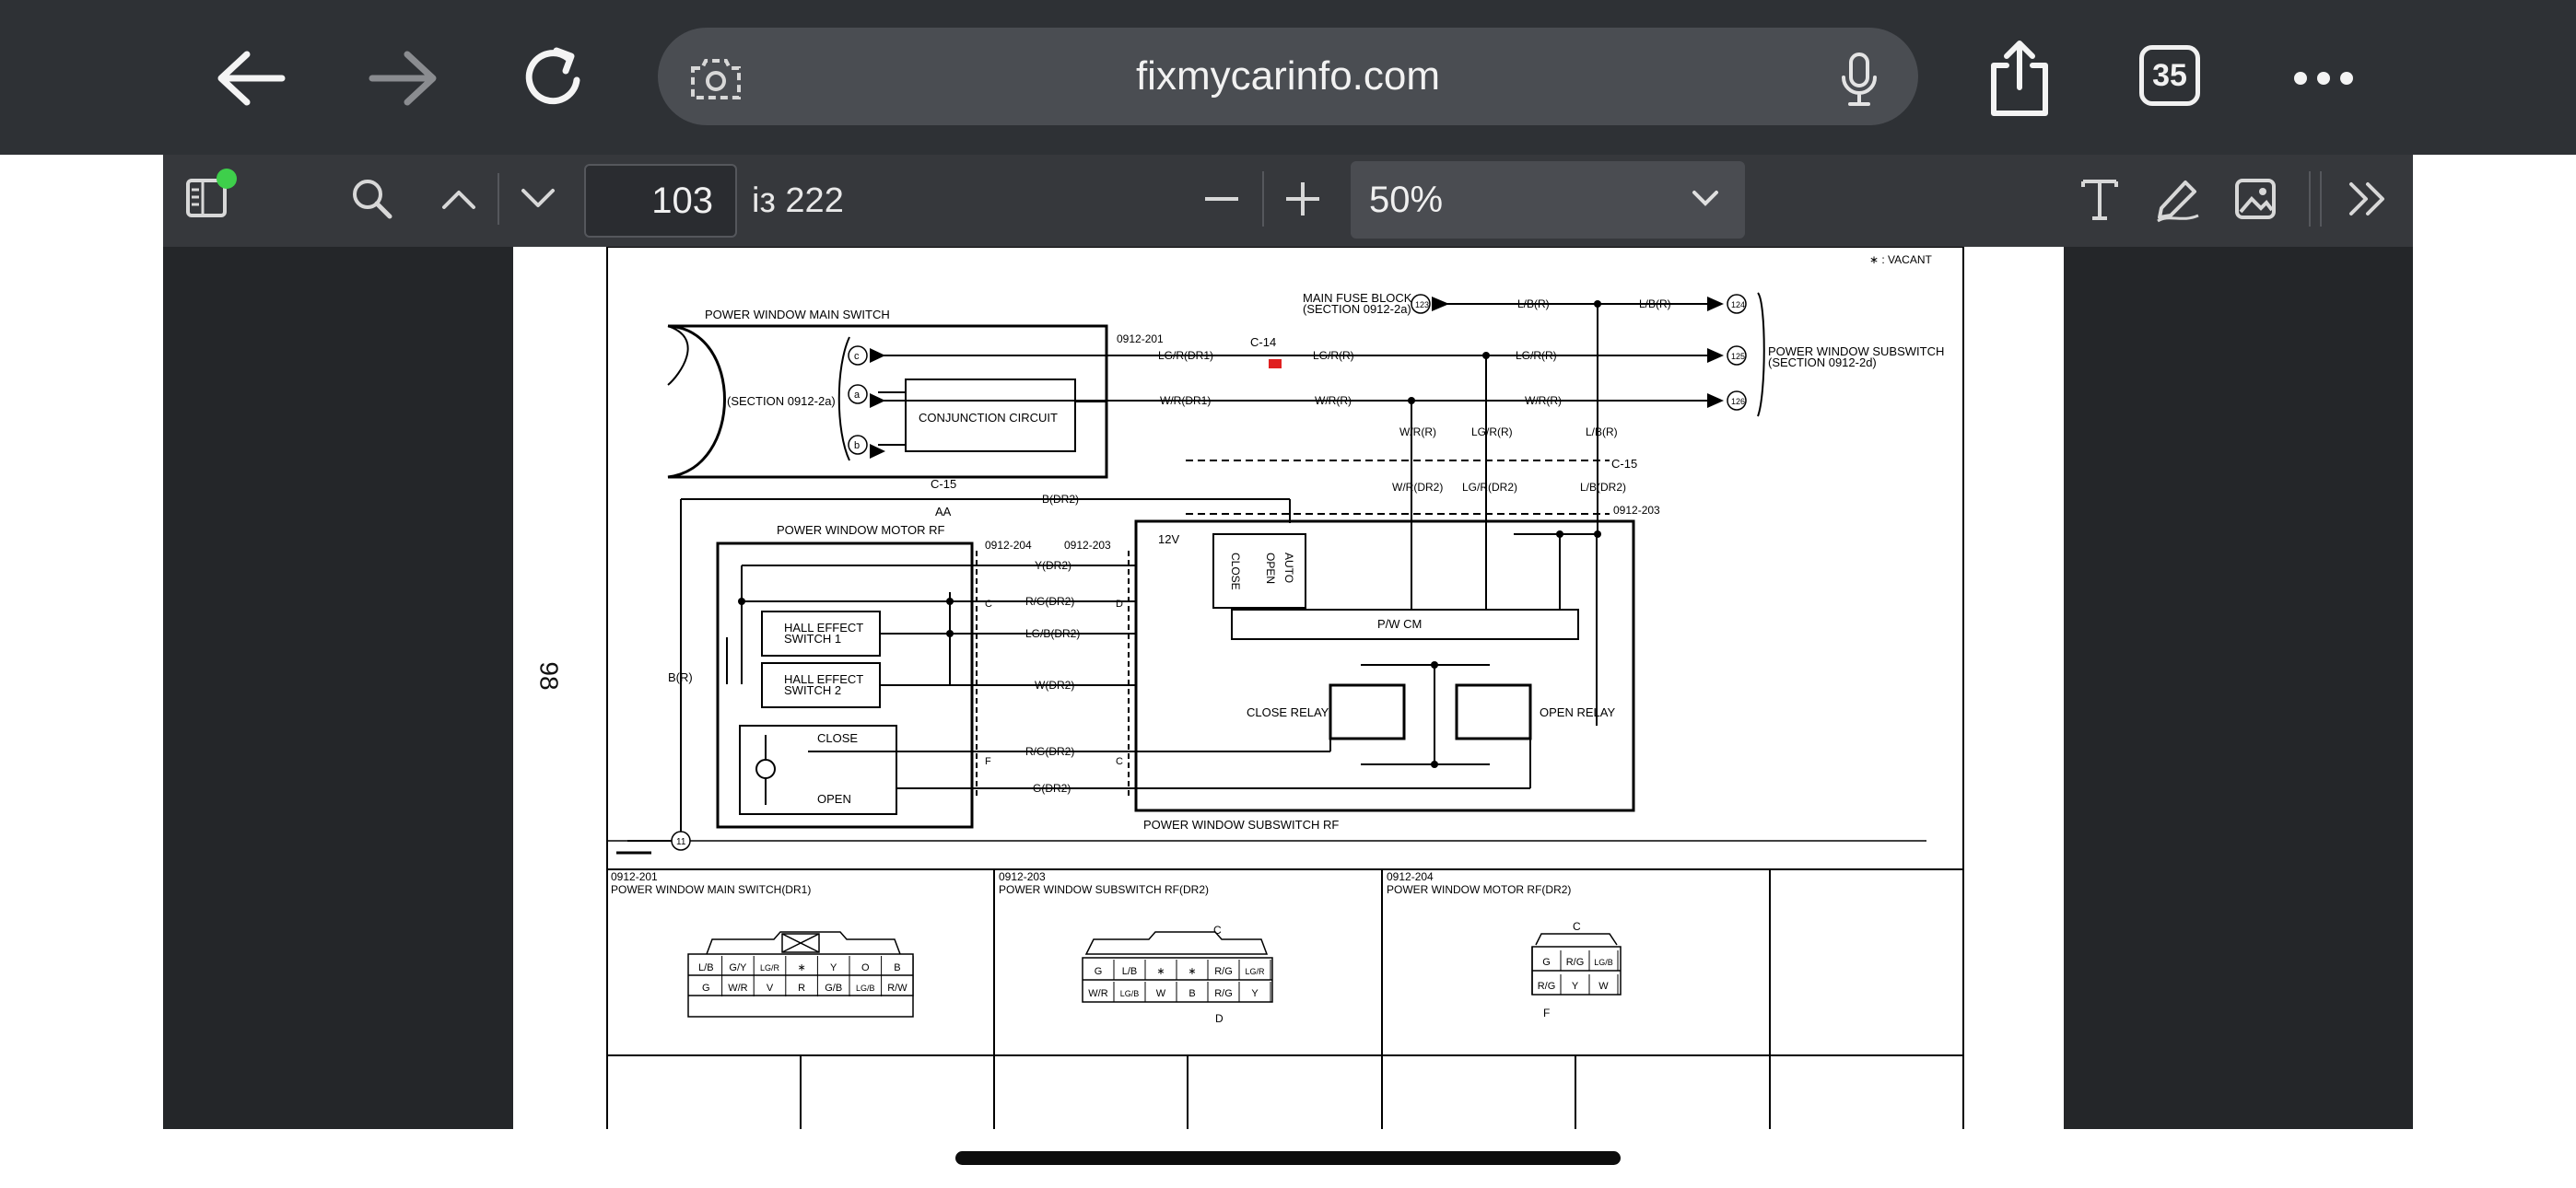 Image resolution: width=2576 pixels, height=1188 pixels. I want to click on switch-close-label: CLOSE, so click(1235, 572).